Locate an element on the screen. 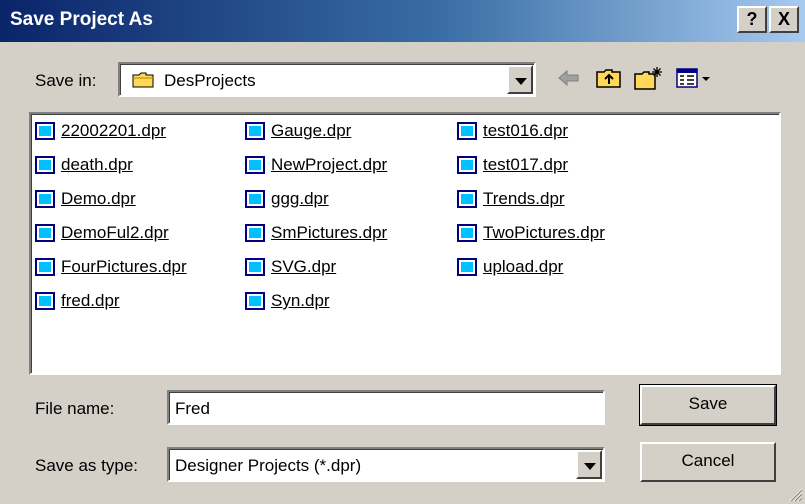  title-bar: Save Project As ? X is located at coordinates (402, 21).